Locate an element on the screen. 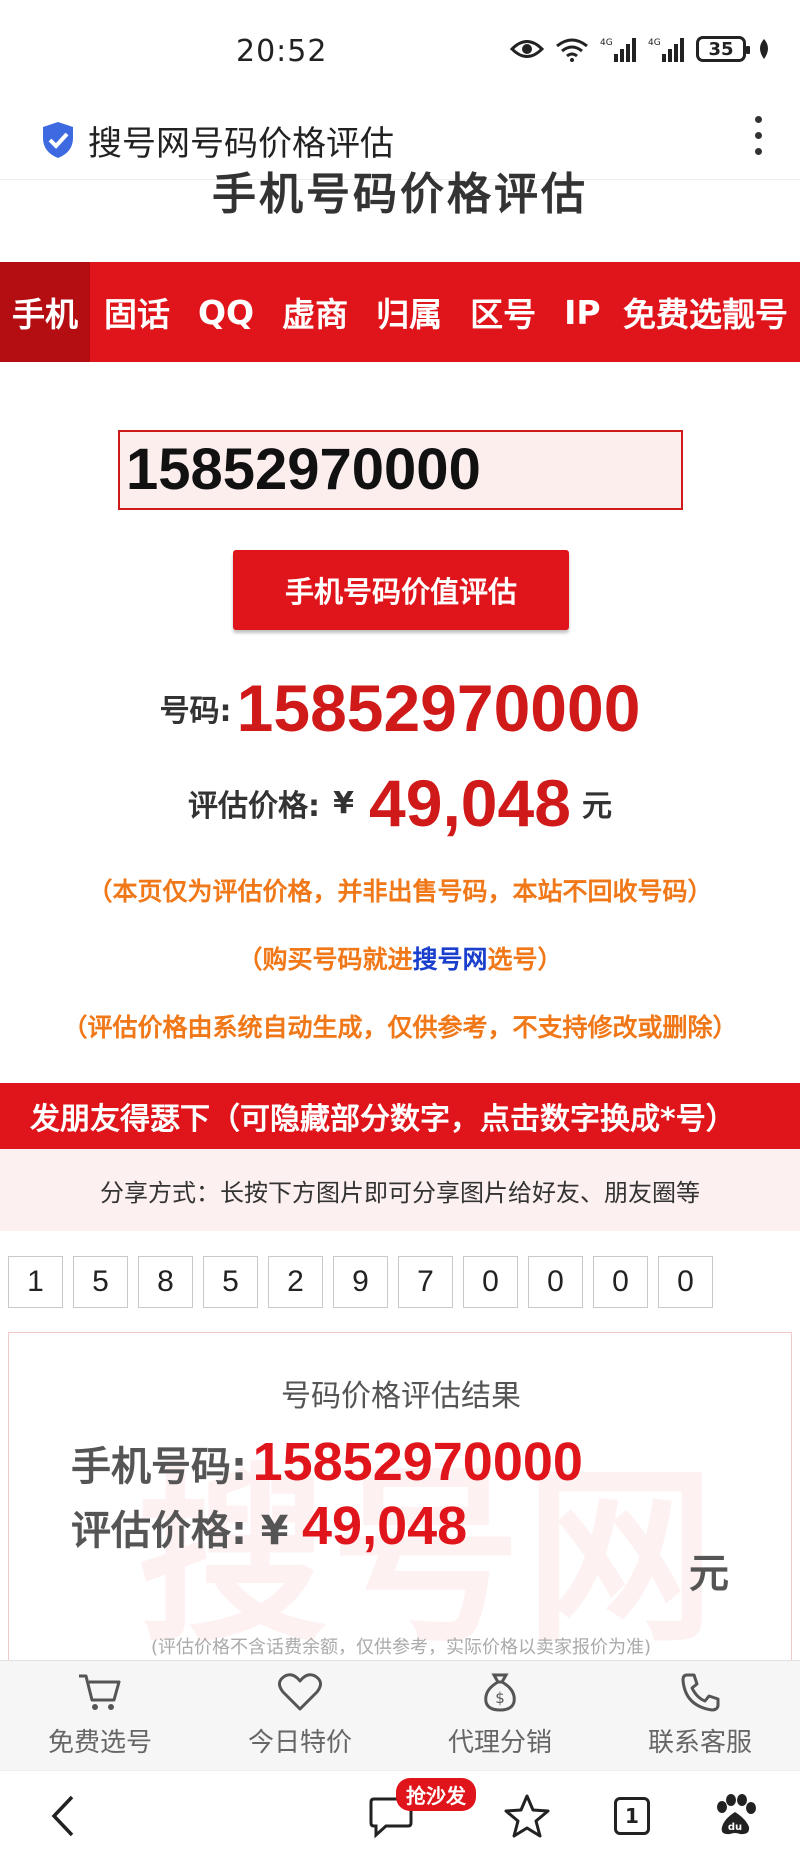  notice-buy-prefix: （购买号码就进 is located at coordinates (325, 959).